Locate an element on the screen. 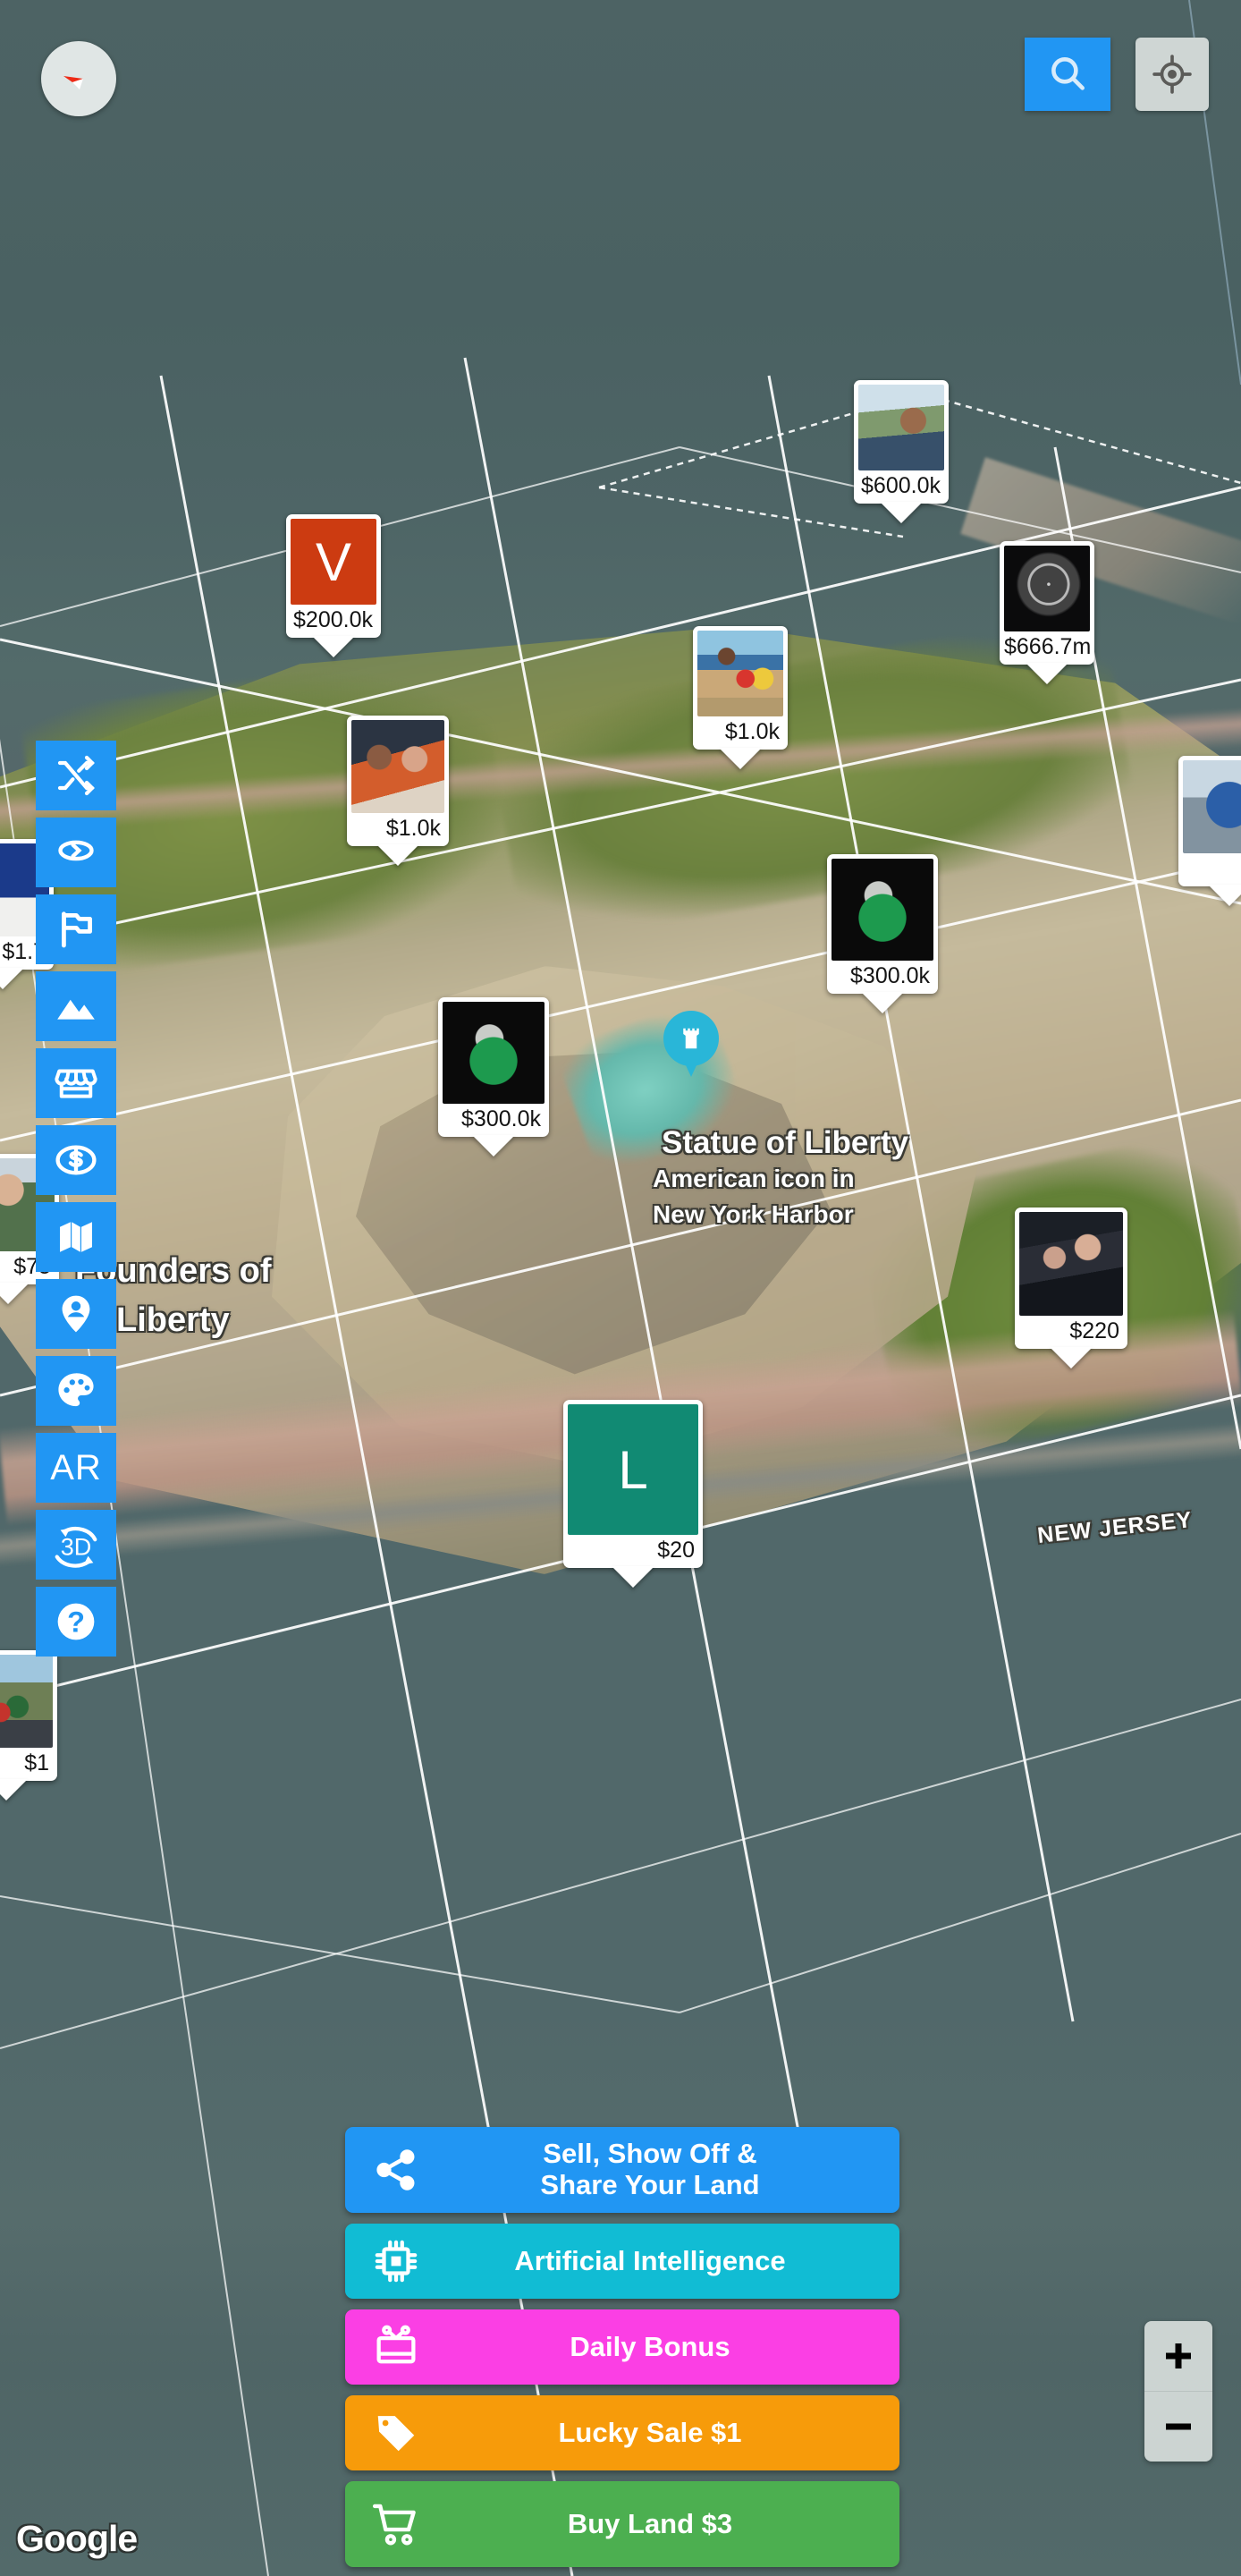 Image resolution: width=1241 pixels, height=2576 pixels. ai-button: Artificial Intelligence is located at coordinates (622, 2261).